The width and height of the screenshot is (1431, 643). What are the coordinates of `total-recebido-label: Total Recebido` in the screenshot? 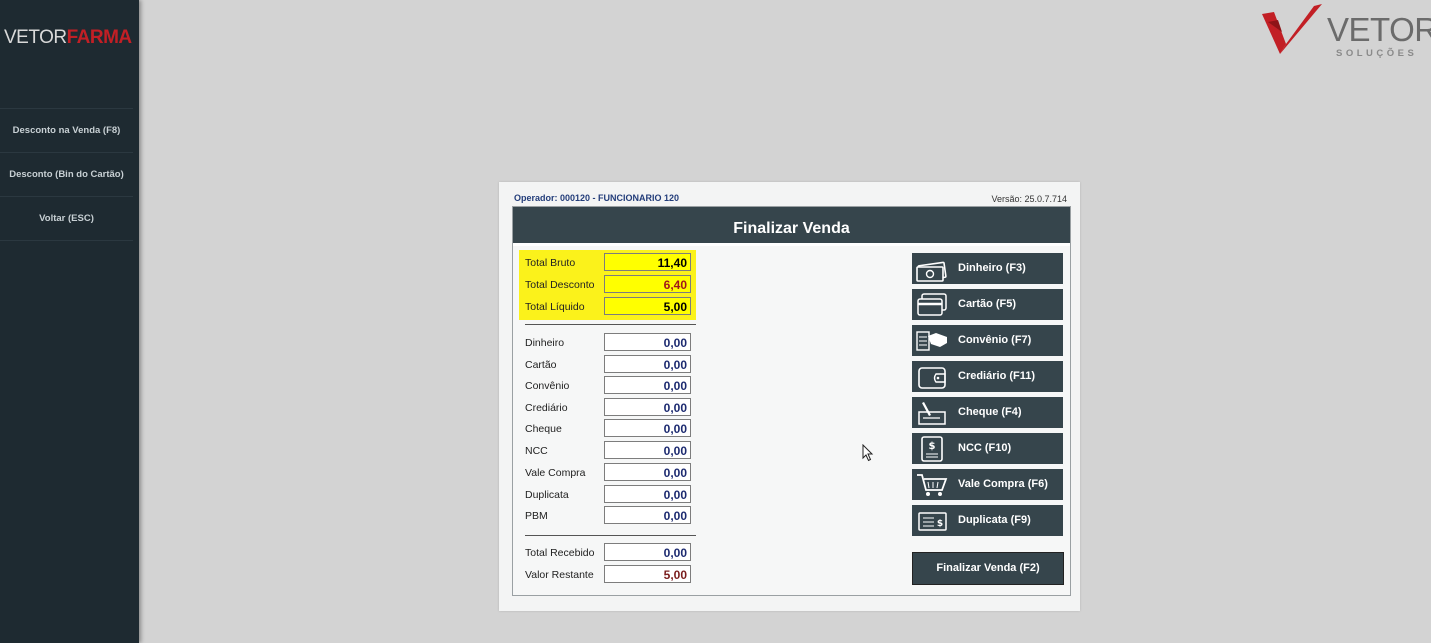 It's located at (560, 553).